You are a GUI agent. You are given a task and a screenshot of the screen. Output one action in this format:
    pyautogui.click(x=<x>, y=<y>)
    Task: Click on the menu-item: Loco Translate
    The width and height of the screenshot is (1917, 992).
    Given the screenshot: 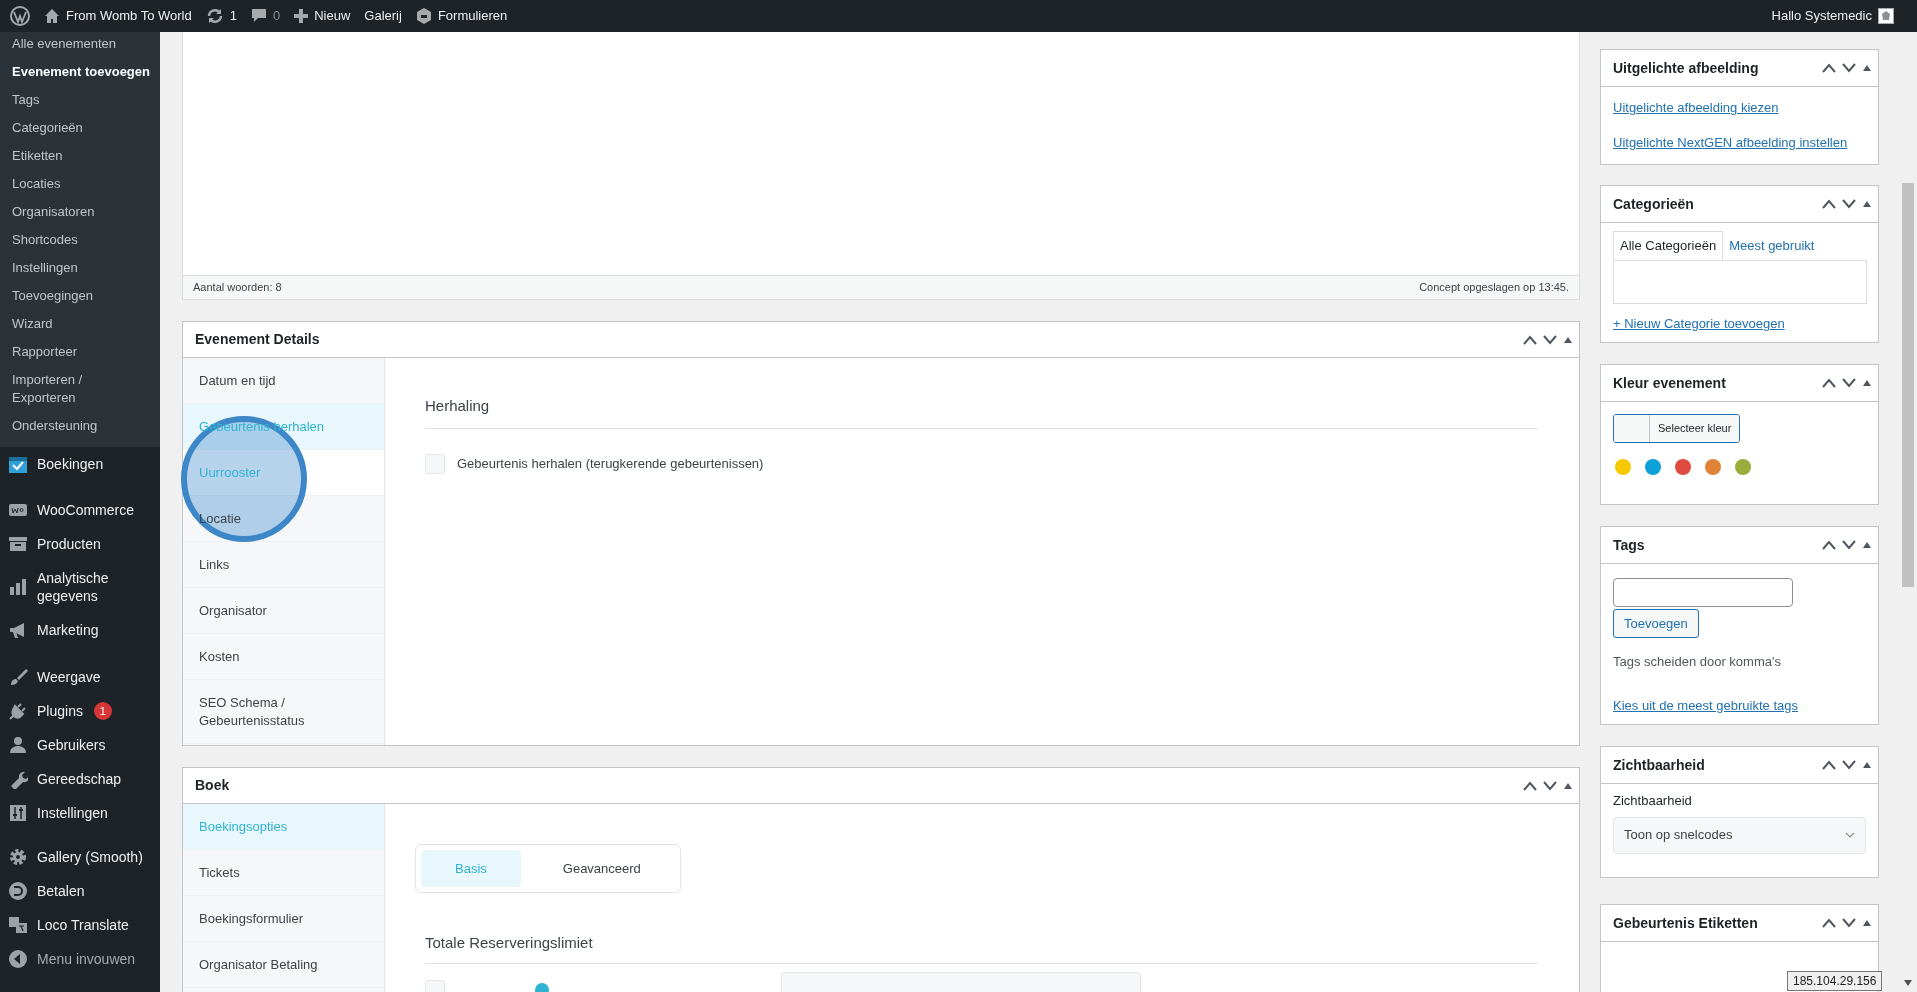 What is the action you would take?
    pyautogui.click(x=80, y=925)
    